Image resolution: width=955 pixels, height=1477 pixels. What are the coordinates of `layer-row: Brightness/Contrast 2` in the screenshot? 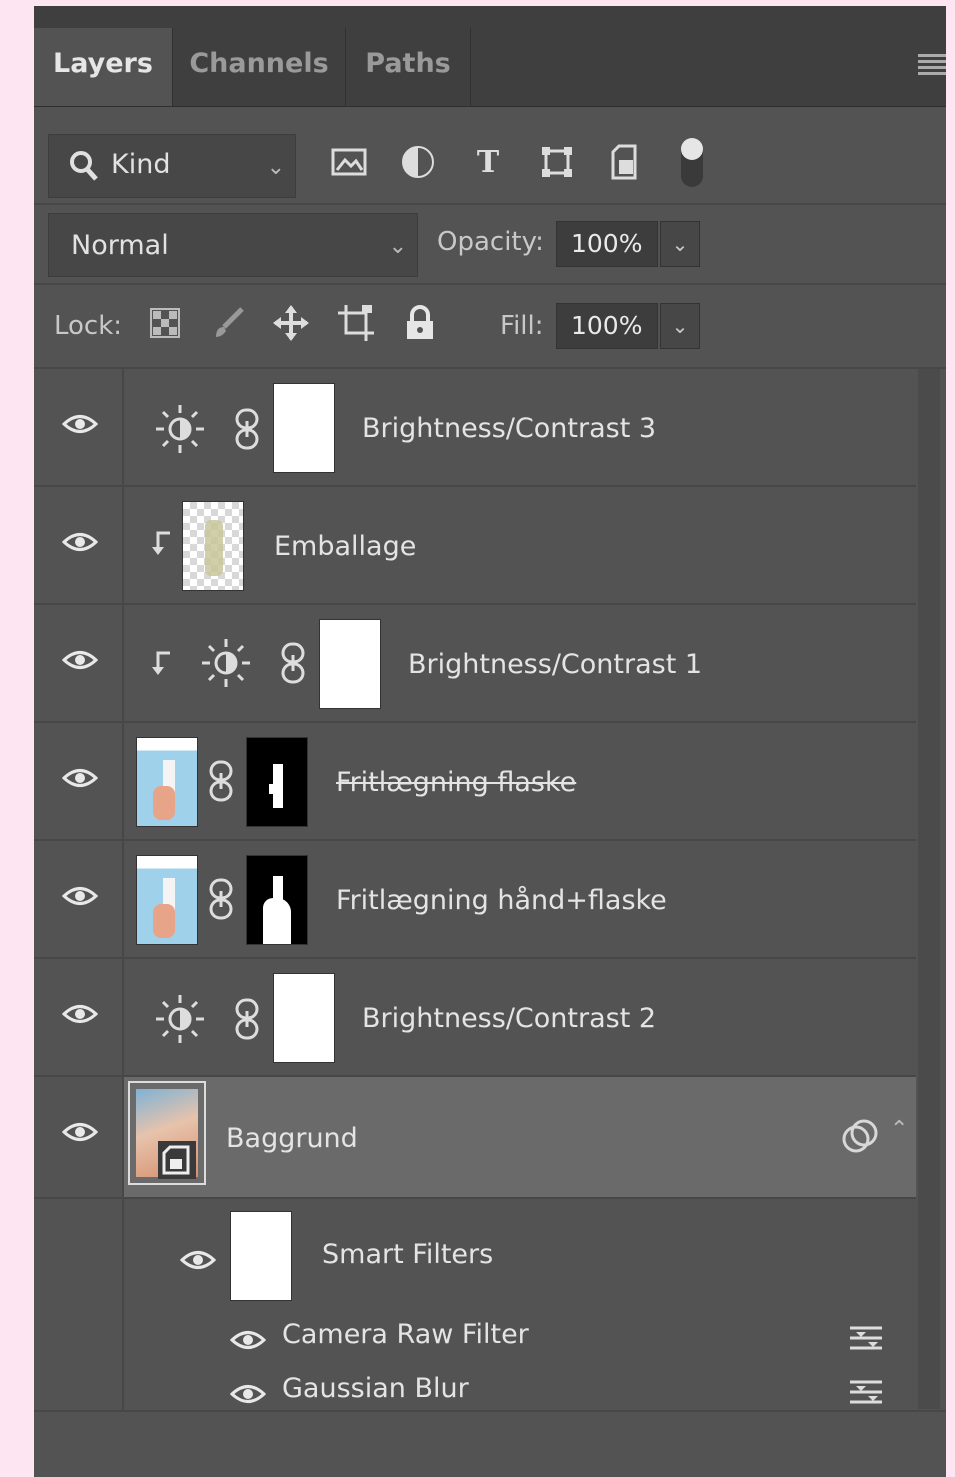 It's located at (475, 1018).